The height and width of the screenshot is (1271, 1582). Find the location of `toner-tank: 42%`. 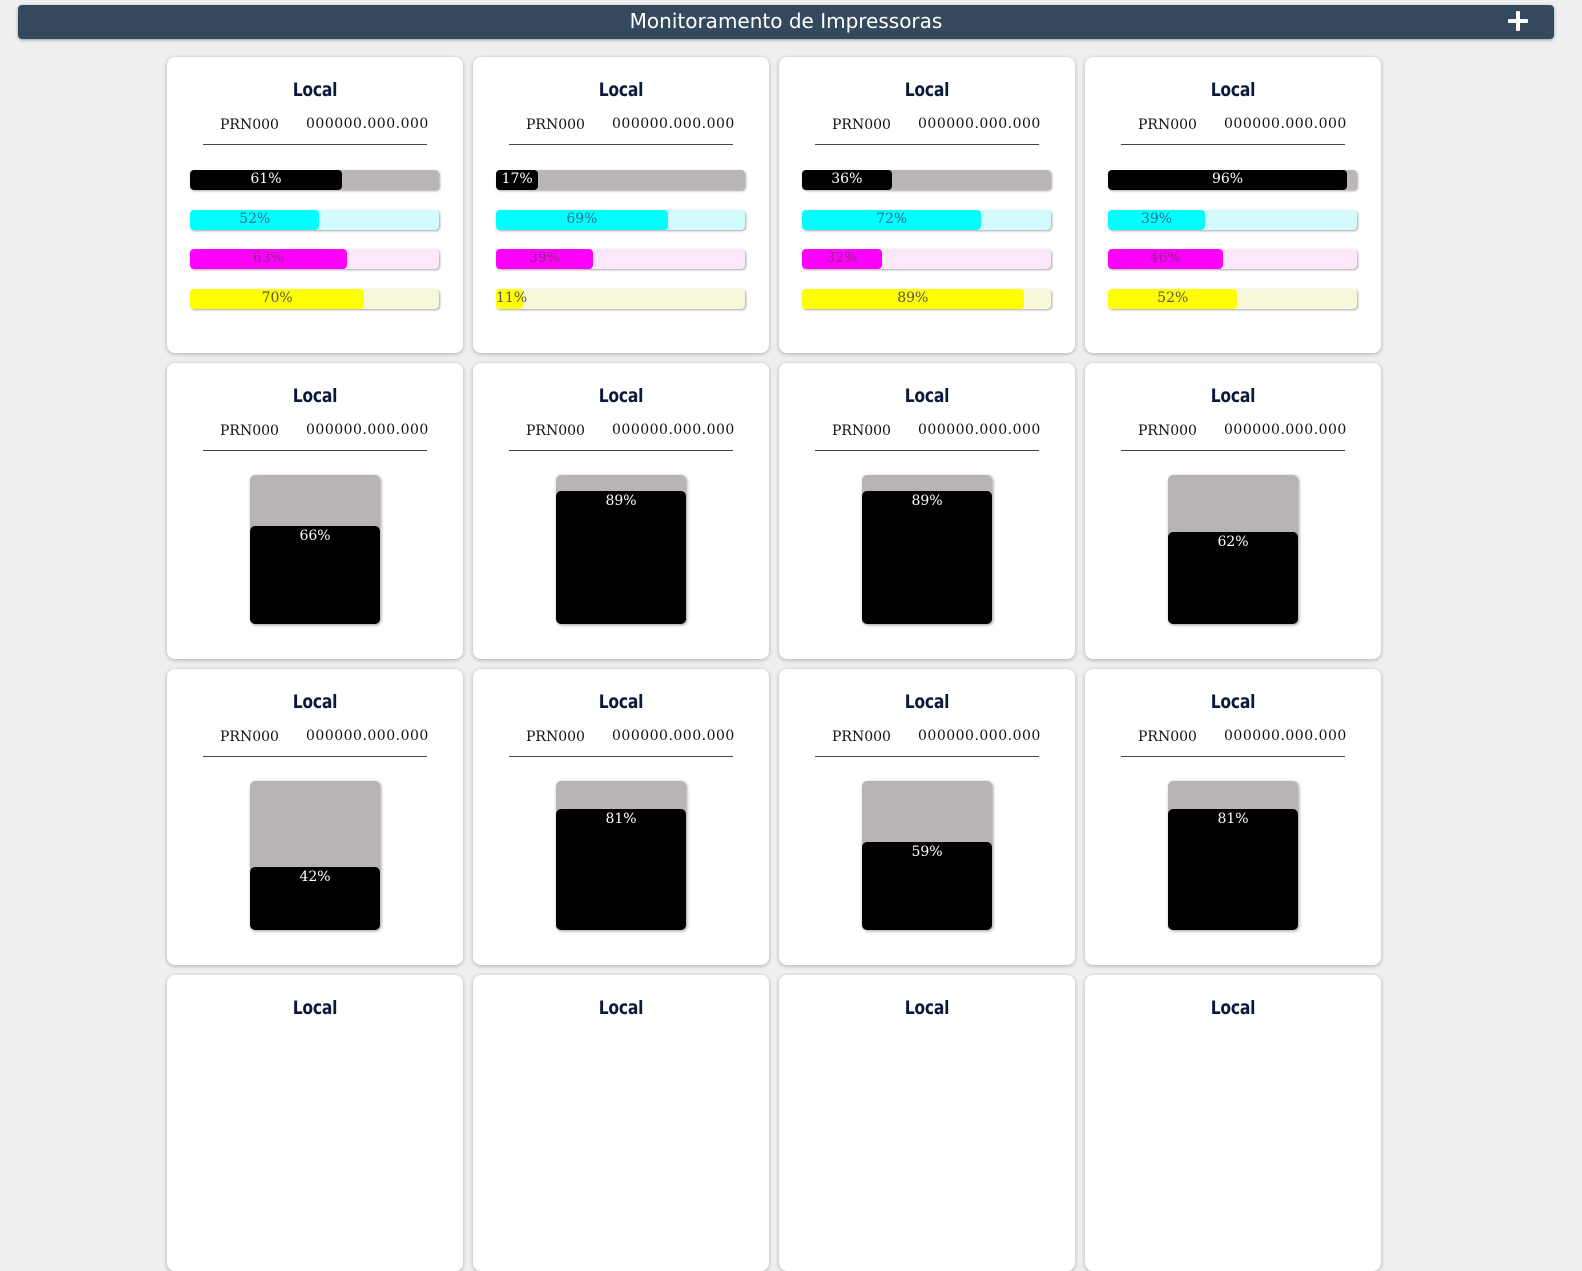

toner-tank: 42% is located at coordinates (315, 855).